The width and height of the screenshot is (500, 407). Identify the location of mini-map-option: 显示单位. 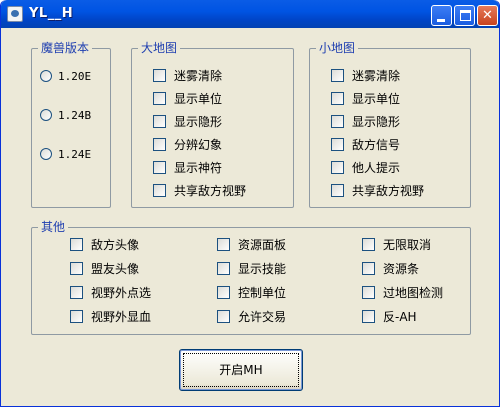
(365, 99).